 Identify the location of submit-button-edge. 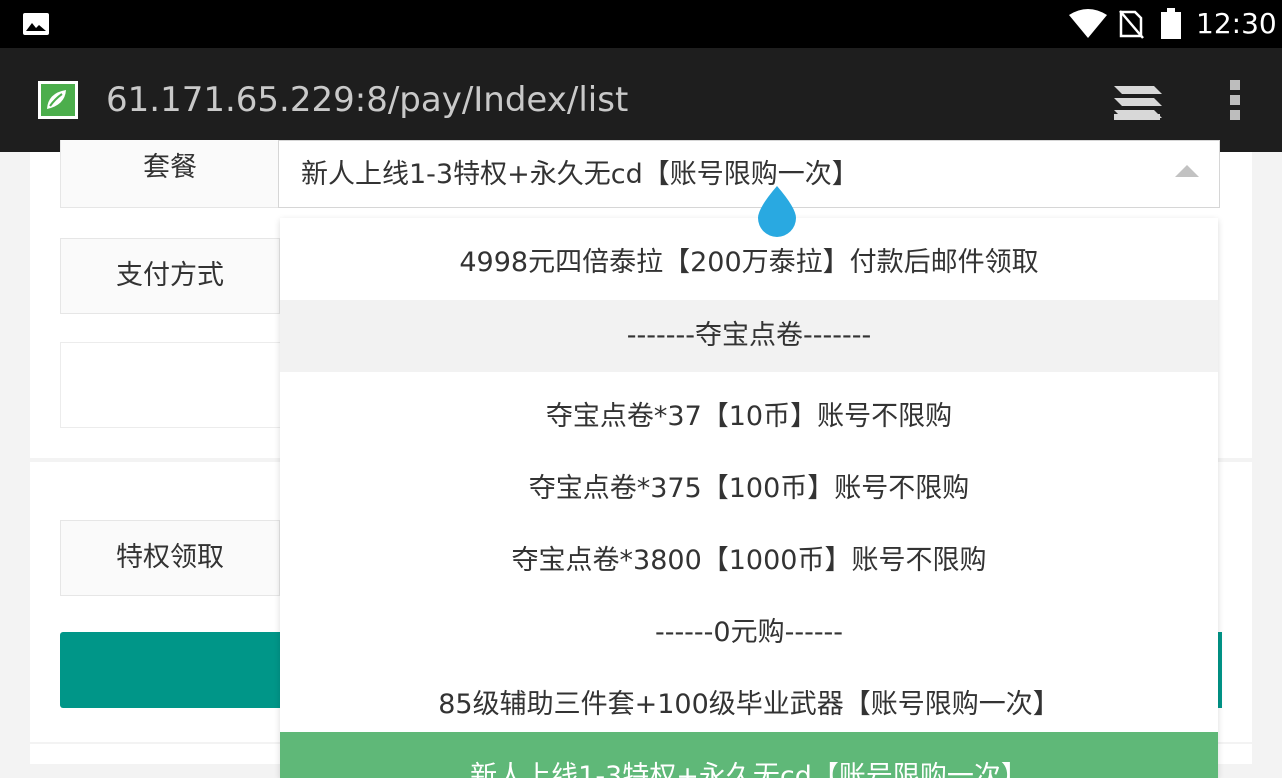
(1220, 670).